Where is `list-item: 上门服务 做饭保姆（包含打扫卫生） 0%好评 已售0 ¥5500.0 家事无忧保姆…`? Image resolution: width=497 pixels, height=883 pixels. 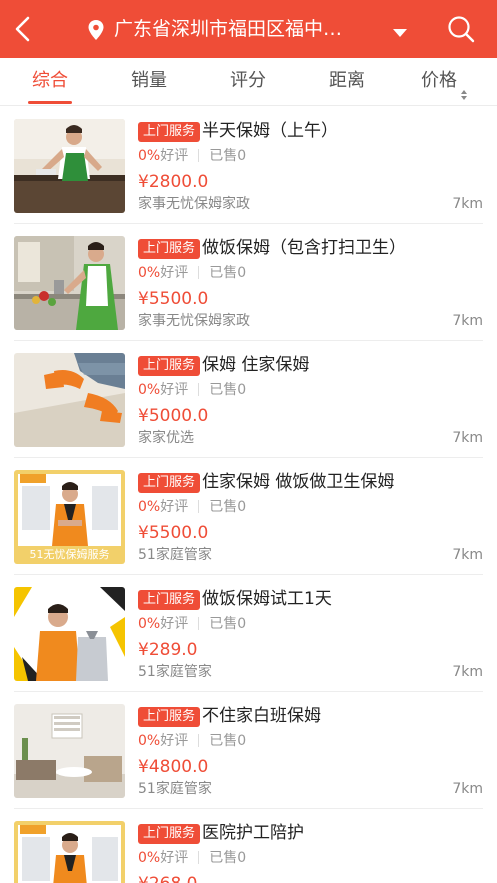 list-item: 上门服务 做饭保姆（包含打扫卫生） 0%好评 已售0 ¥5500.0 家事无忧保姆… is located at coordinates (248, 282).